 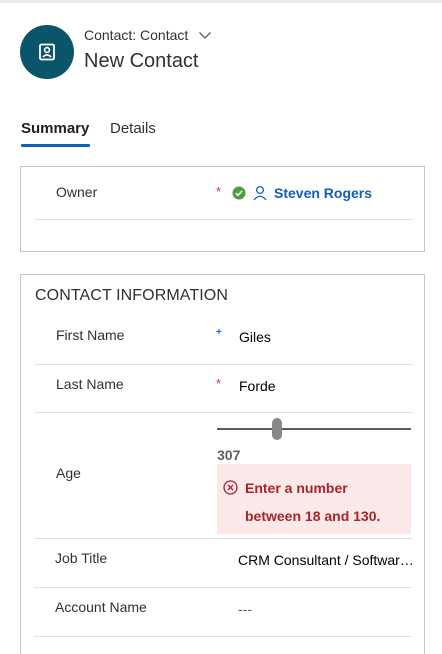 I want to click on section-title: CONTACT INFORMATION, so click(x=132, y=295).